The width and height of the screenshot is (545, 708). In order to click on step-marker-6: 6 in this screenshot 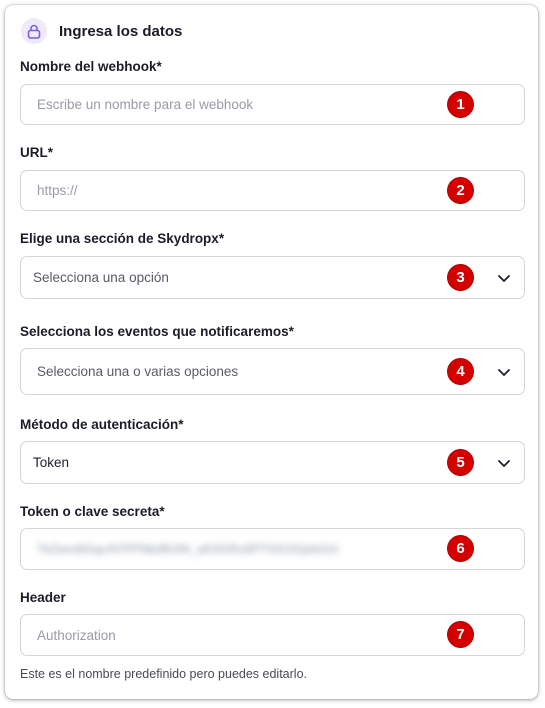, I will do `click(460, 548)`.